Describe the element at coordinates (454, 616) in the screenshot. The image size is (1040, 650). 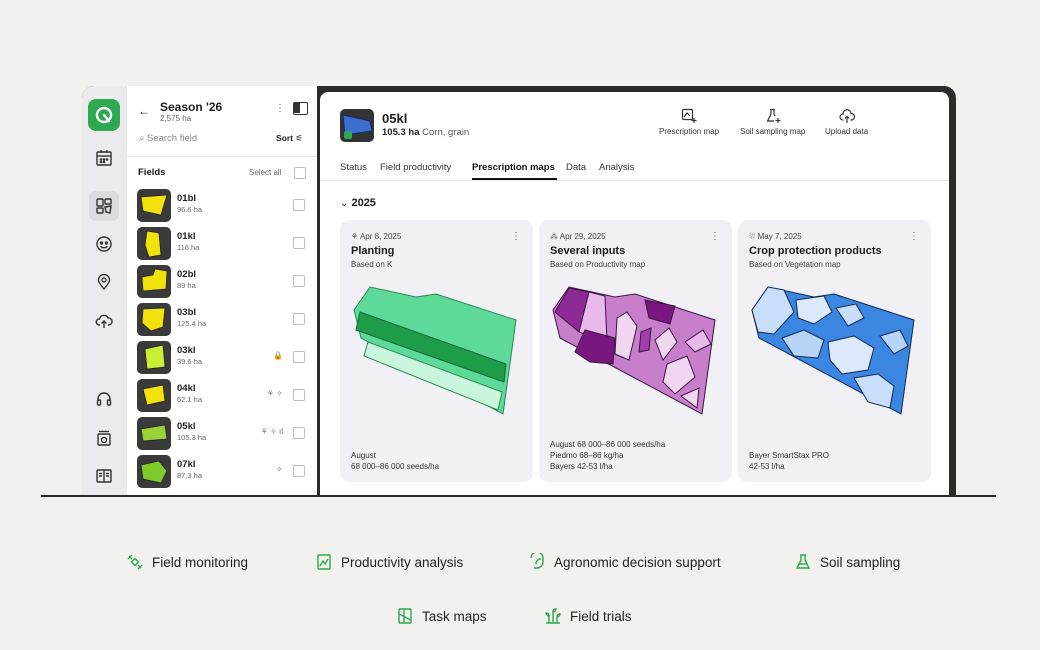
I see `feature-label: Task maps` at that location.